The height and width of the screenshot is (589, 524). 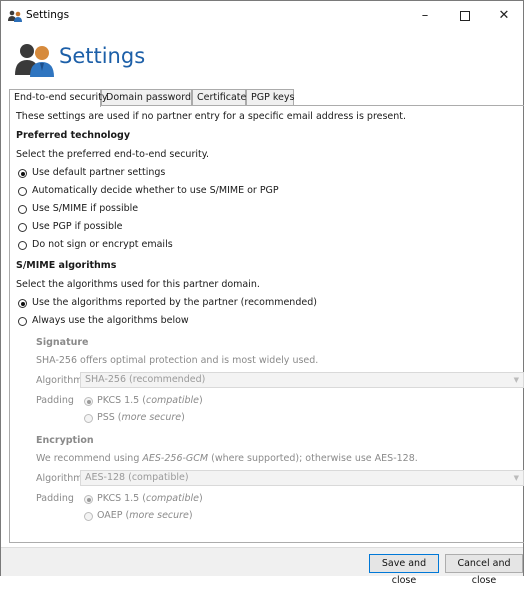 I want to click on radio-use-default-partner-settings, so click(x=22, y=173).